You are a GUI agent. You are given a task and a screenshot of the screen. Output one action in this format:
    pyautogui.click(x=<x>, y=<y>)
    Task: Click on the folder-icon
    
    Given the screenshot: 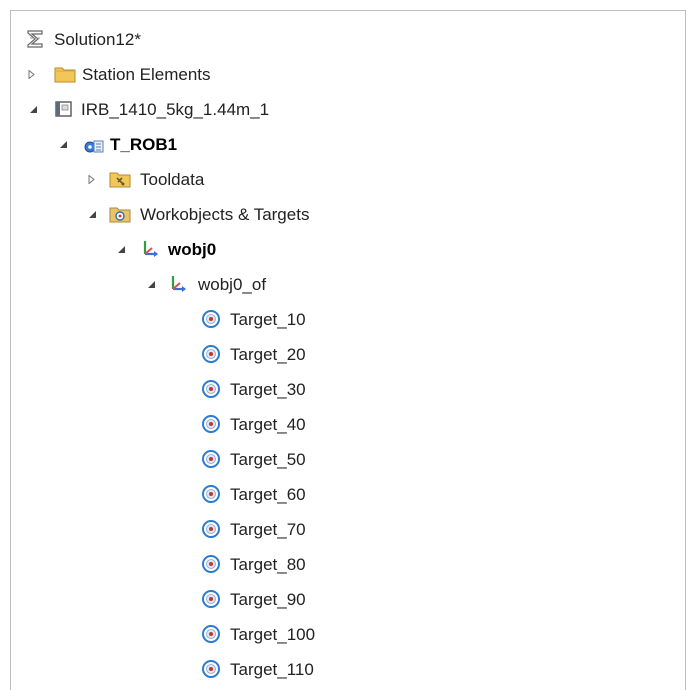 What is the action you would take?
    pyautogui.click(x=65, y=74)
    